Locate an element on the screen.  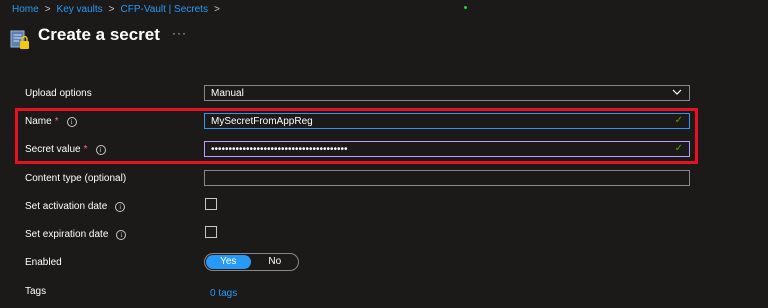
upload-options-select: Manual is located at coordinates (447, 93).